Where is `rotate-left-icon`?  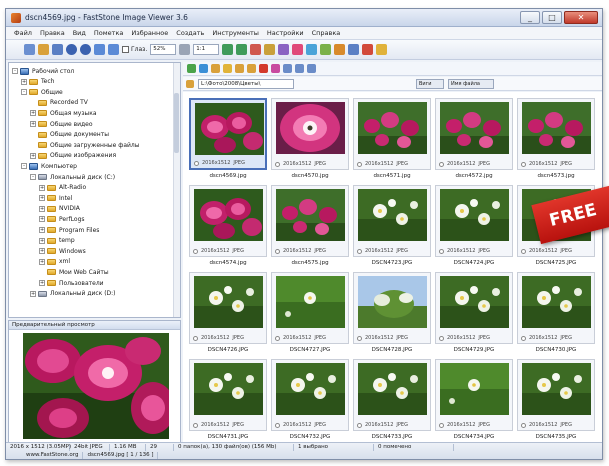 rotate-left-icon is located at coordinates (228, 49).